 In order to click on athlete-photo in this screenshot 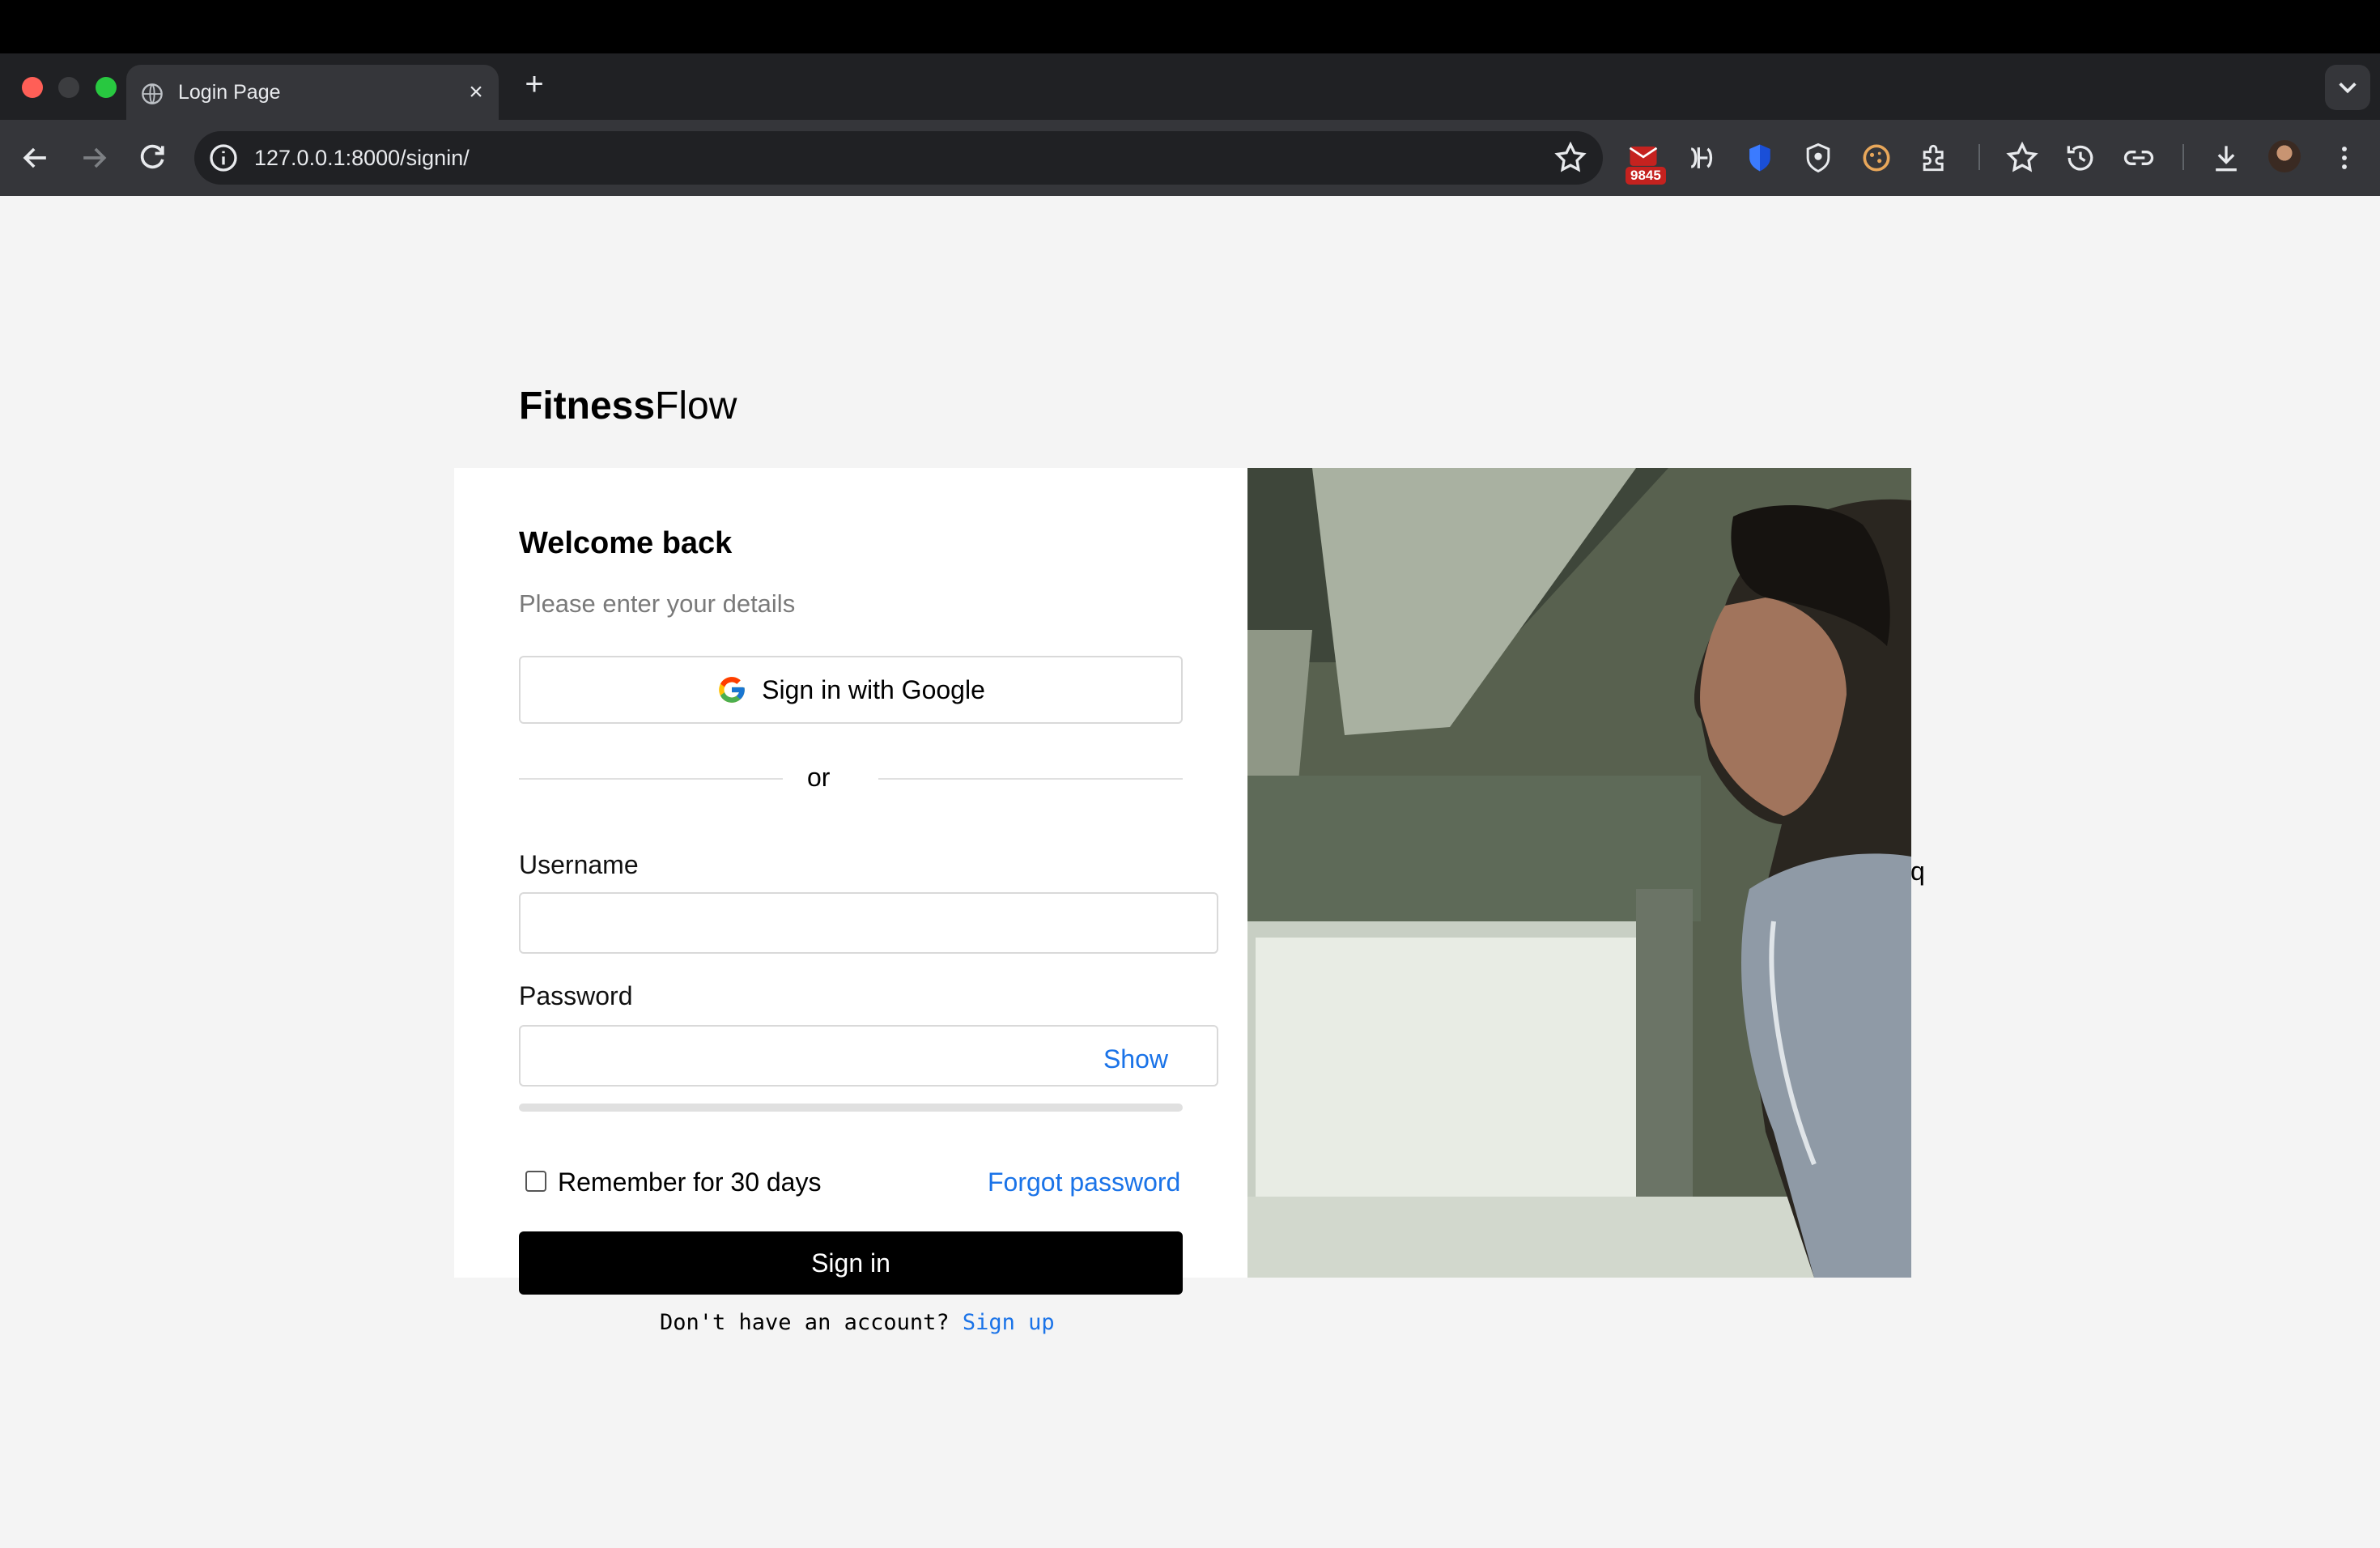, I will do `click(1579, 873)`.